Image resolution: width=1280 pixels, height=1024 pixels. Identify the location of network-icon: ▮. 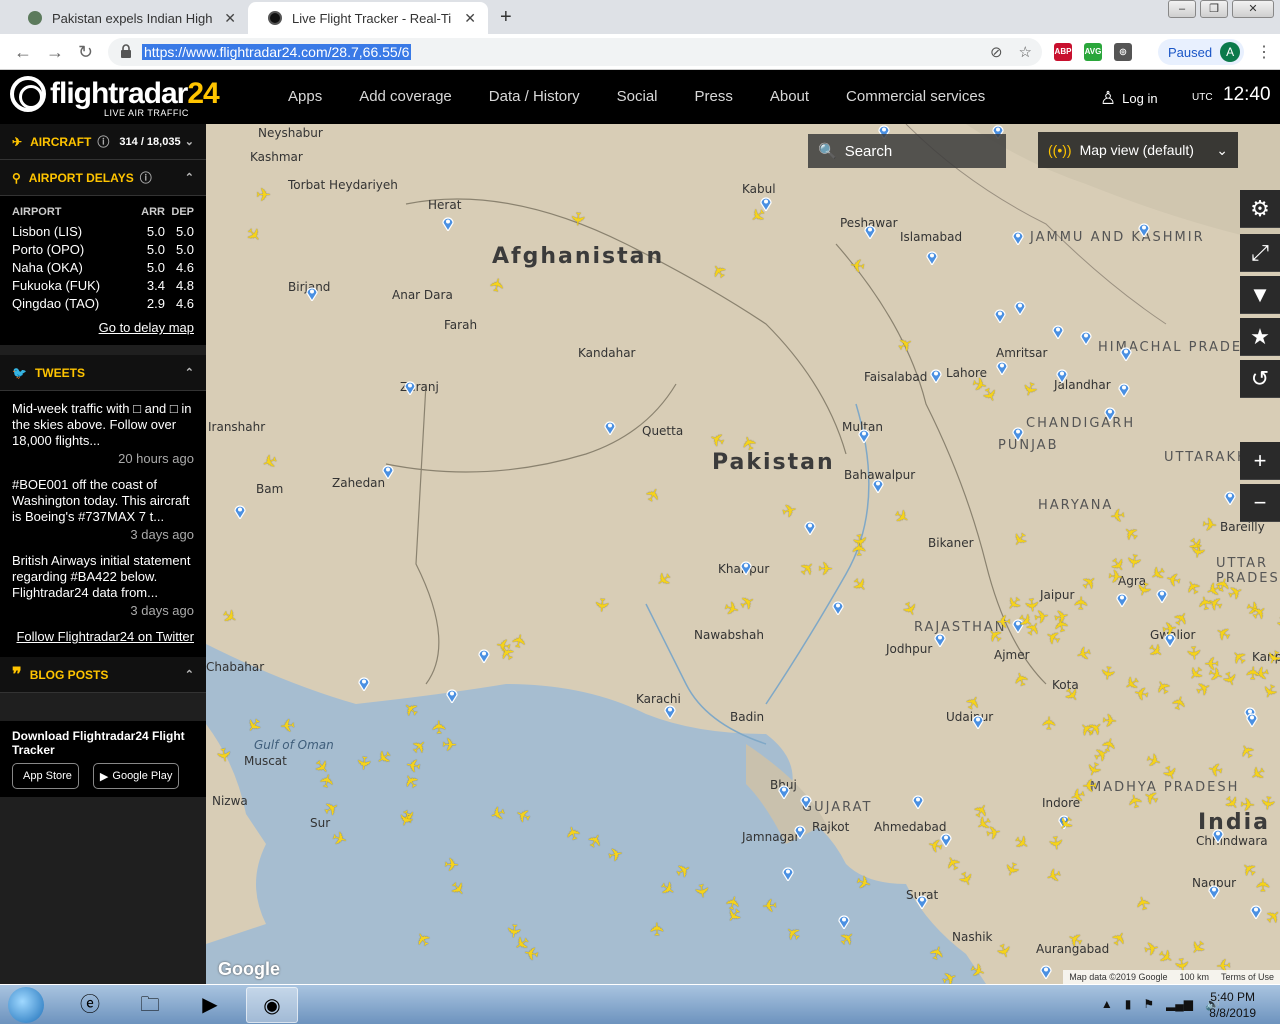
(1128, 1004).